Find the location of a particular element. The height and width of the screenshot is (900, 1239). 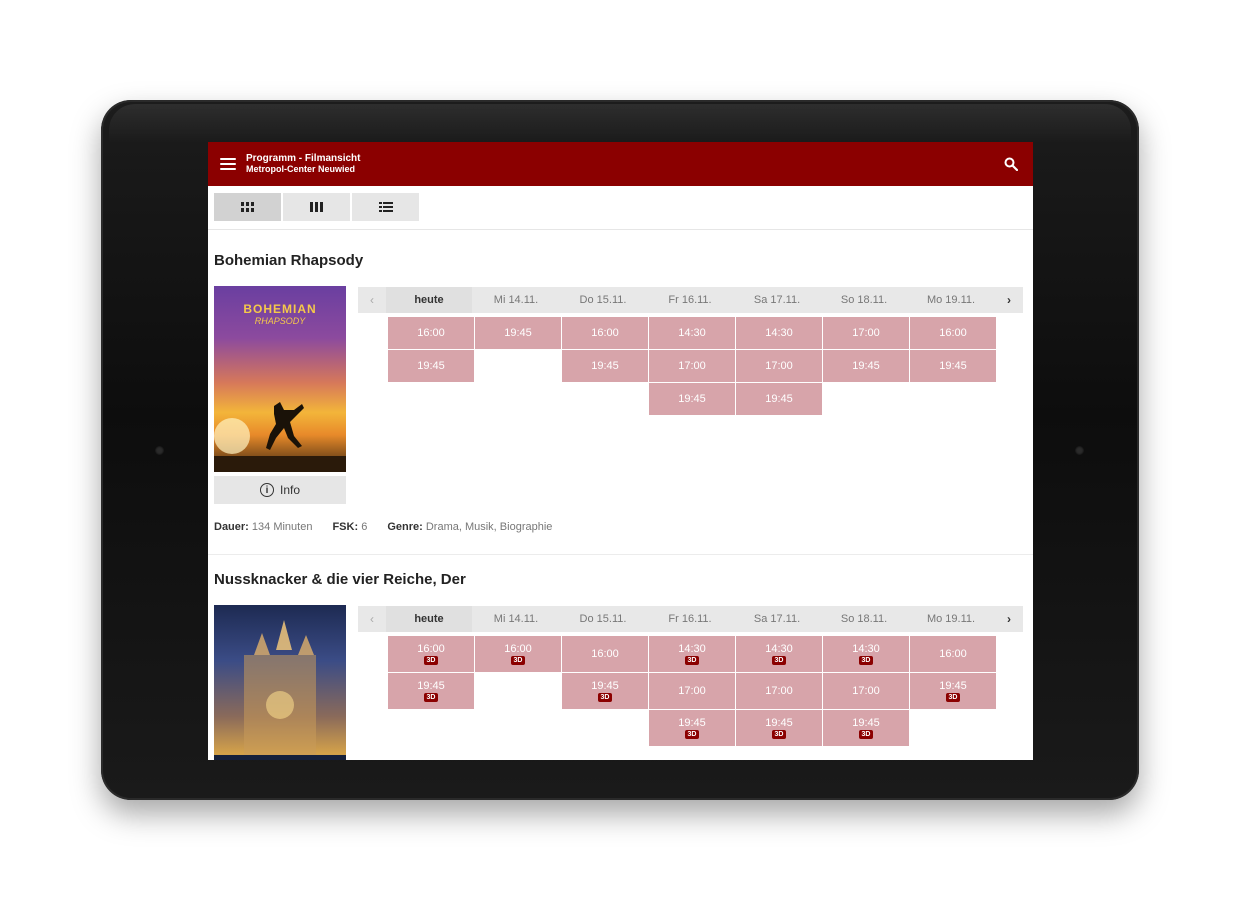

view-grid-button is located at coordinates (247, 207).